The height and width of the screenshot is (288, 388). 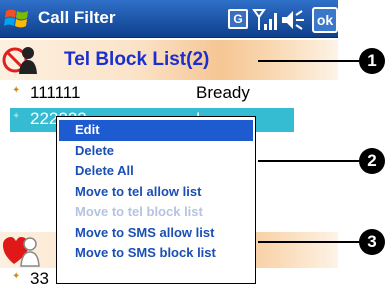 What do you see at coordinates (156, 233) in the screenshot?
I see `menu-item-move-to-sms-allow: Move to SMS allow list` at bounding box center [156, 233].